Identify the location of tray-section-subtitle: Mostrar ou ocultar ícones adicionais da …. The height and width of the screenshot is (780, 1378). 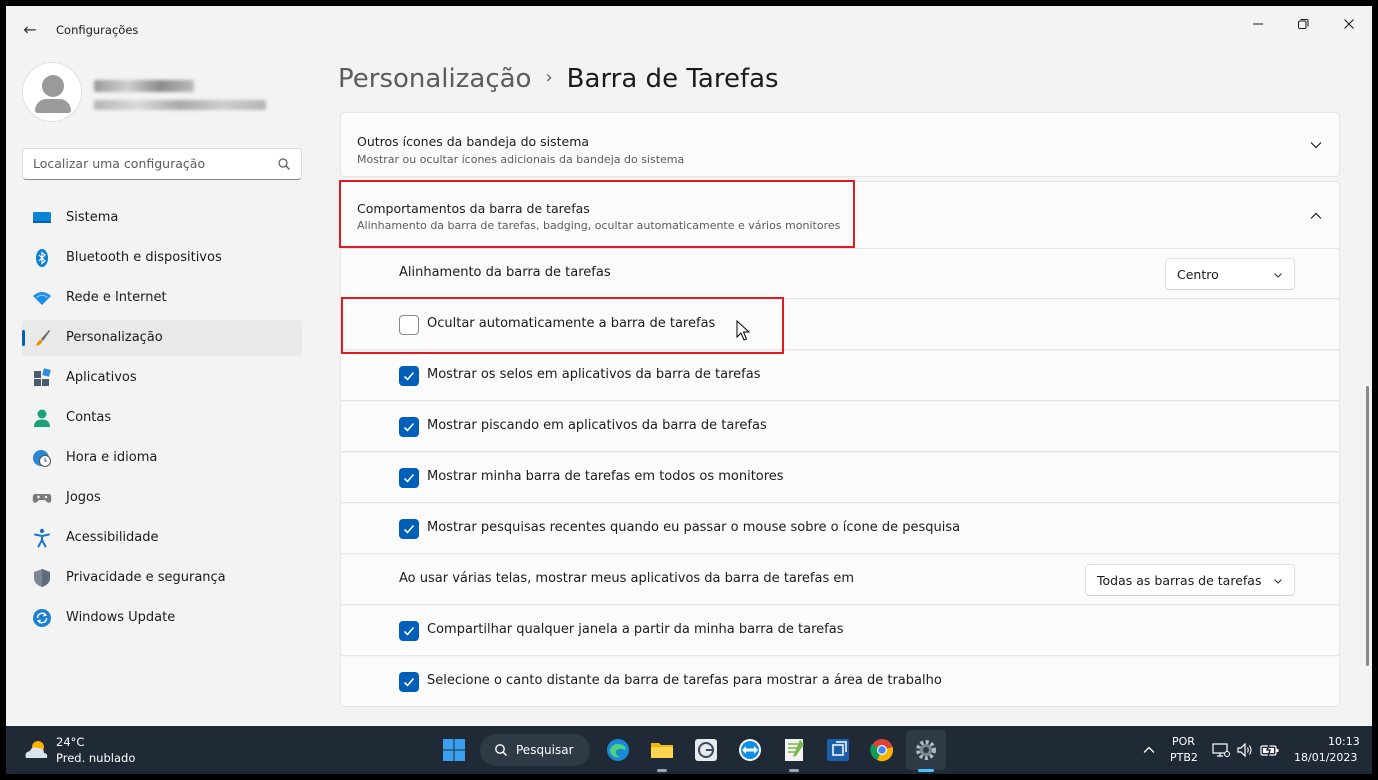
(521, 159).